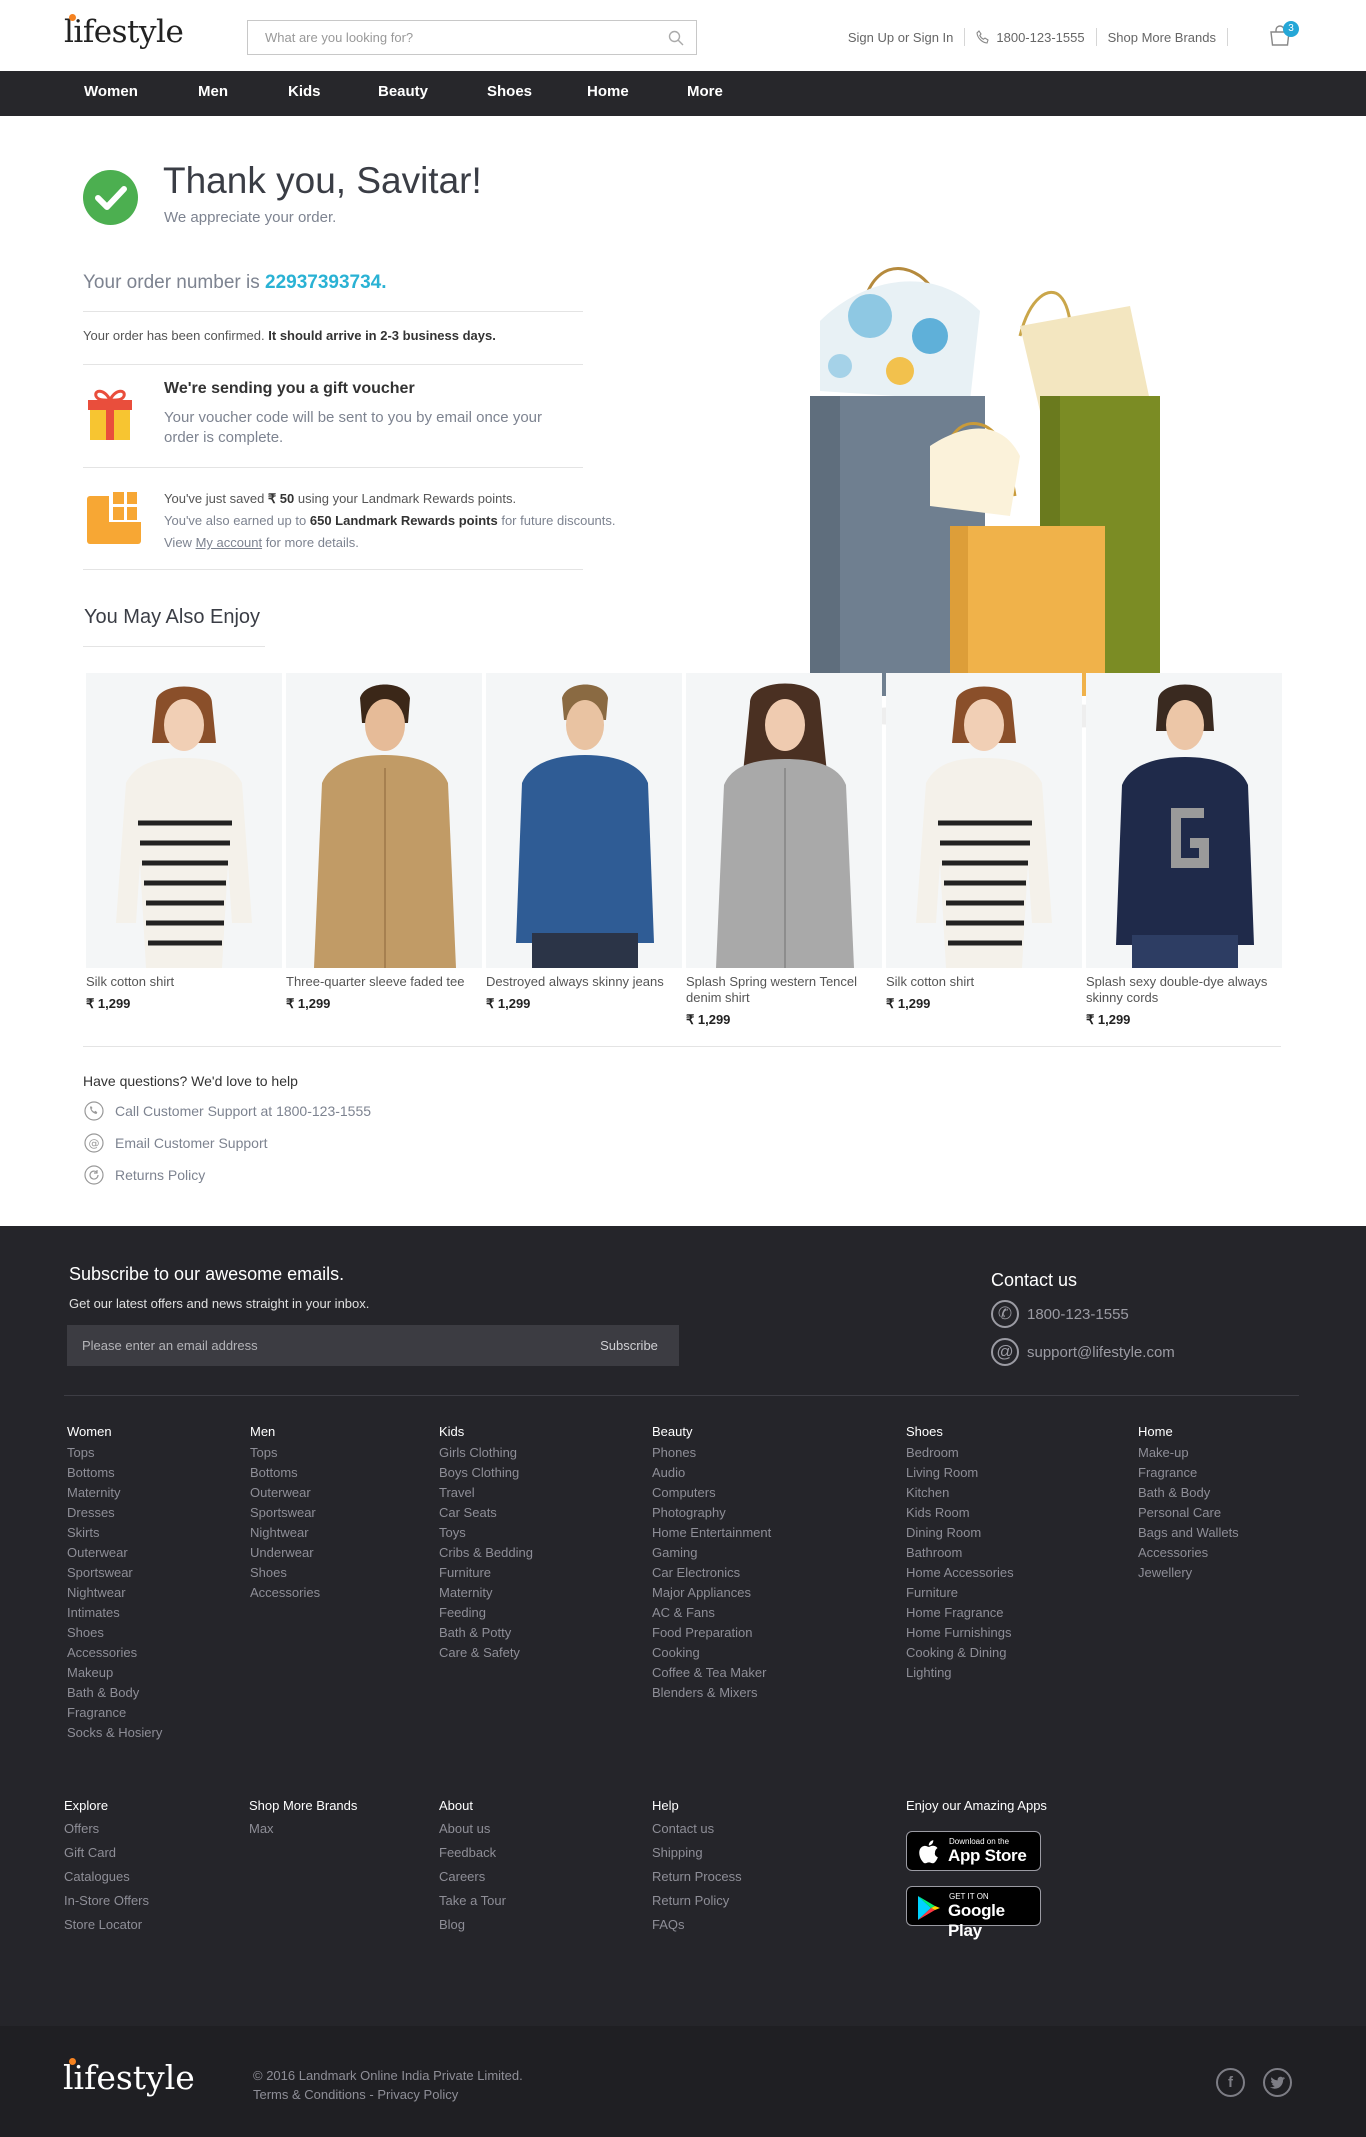 Image resolution: width=1366 pixels, height=2137 pixels. Describe the element at coordinates (711, 1553) in the screenshot. I see `footer-link: Gaming` at that location.